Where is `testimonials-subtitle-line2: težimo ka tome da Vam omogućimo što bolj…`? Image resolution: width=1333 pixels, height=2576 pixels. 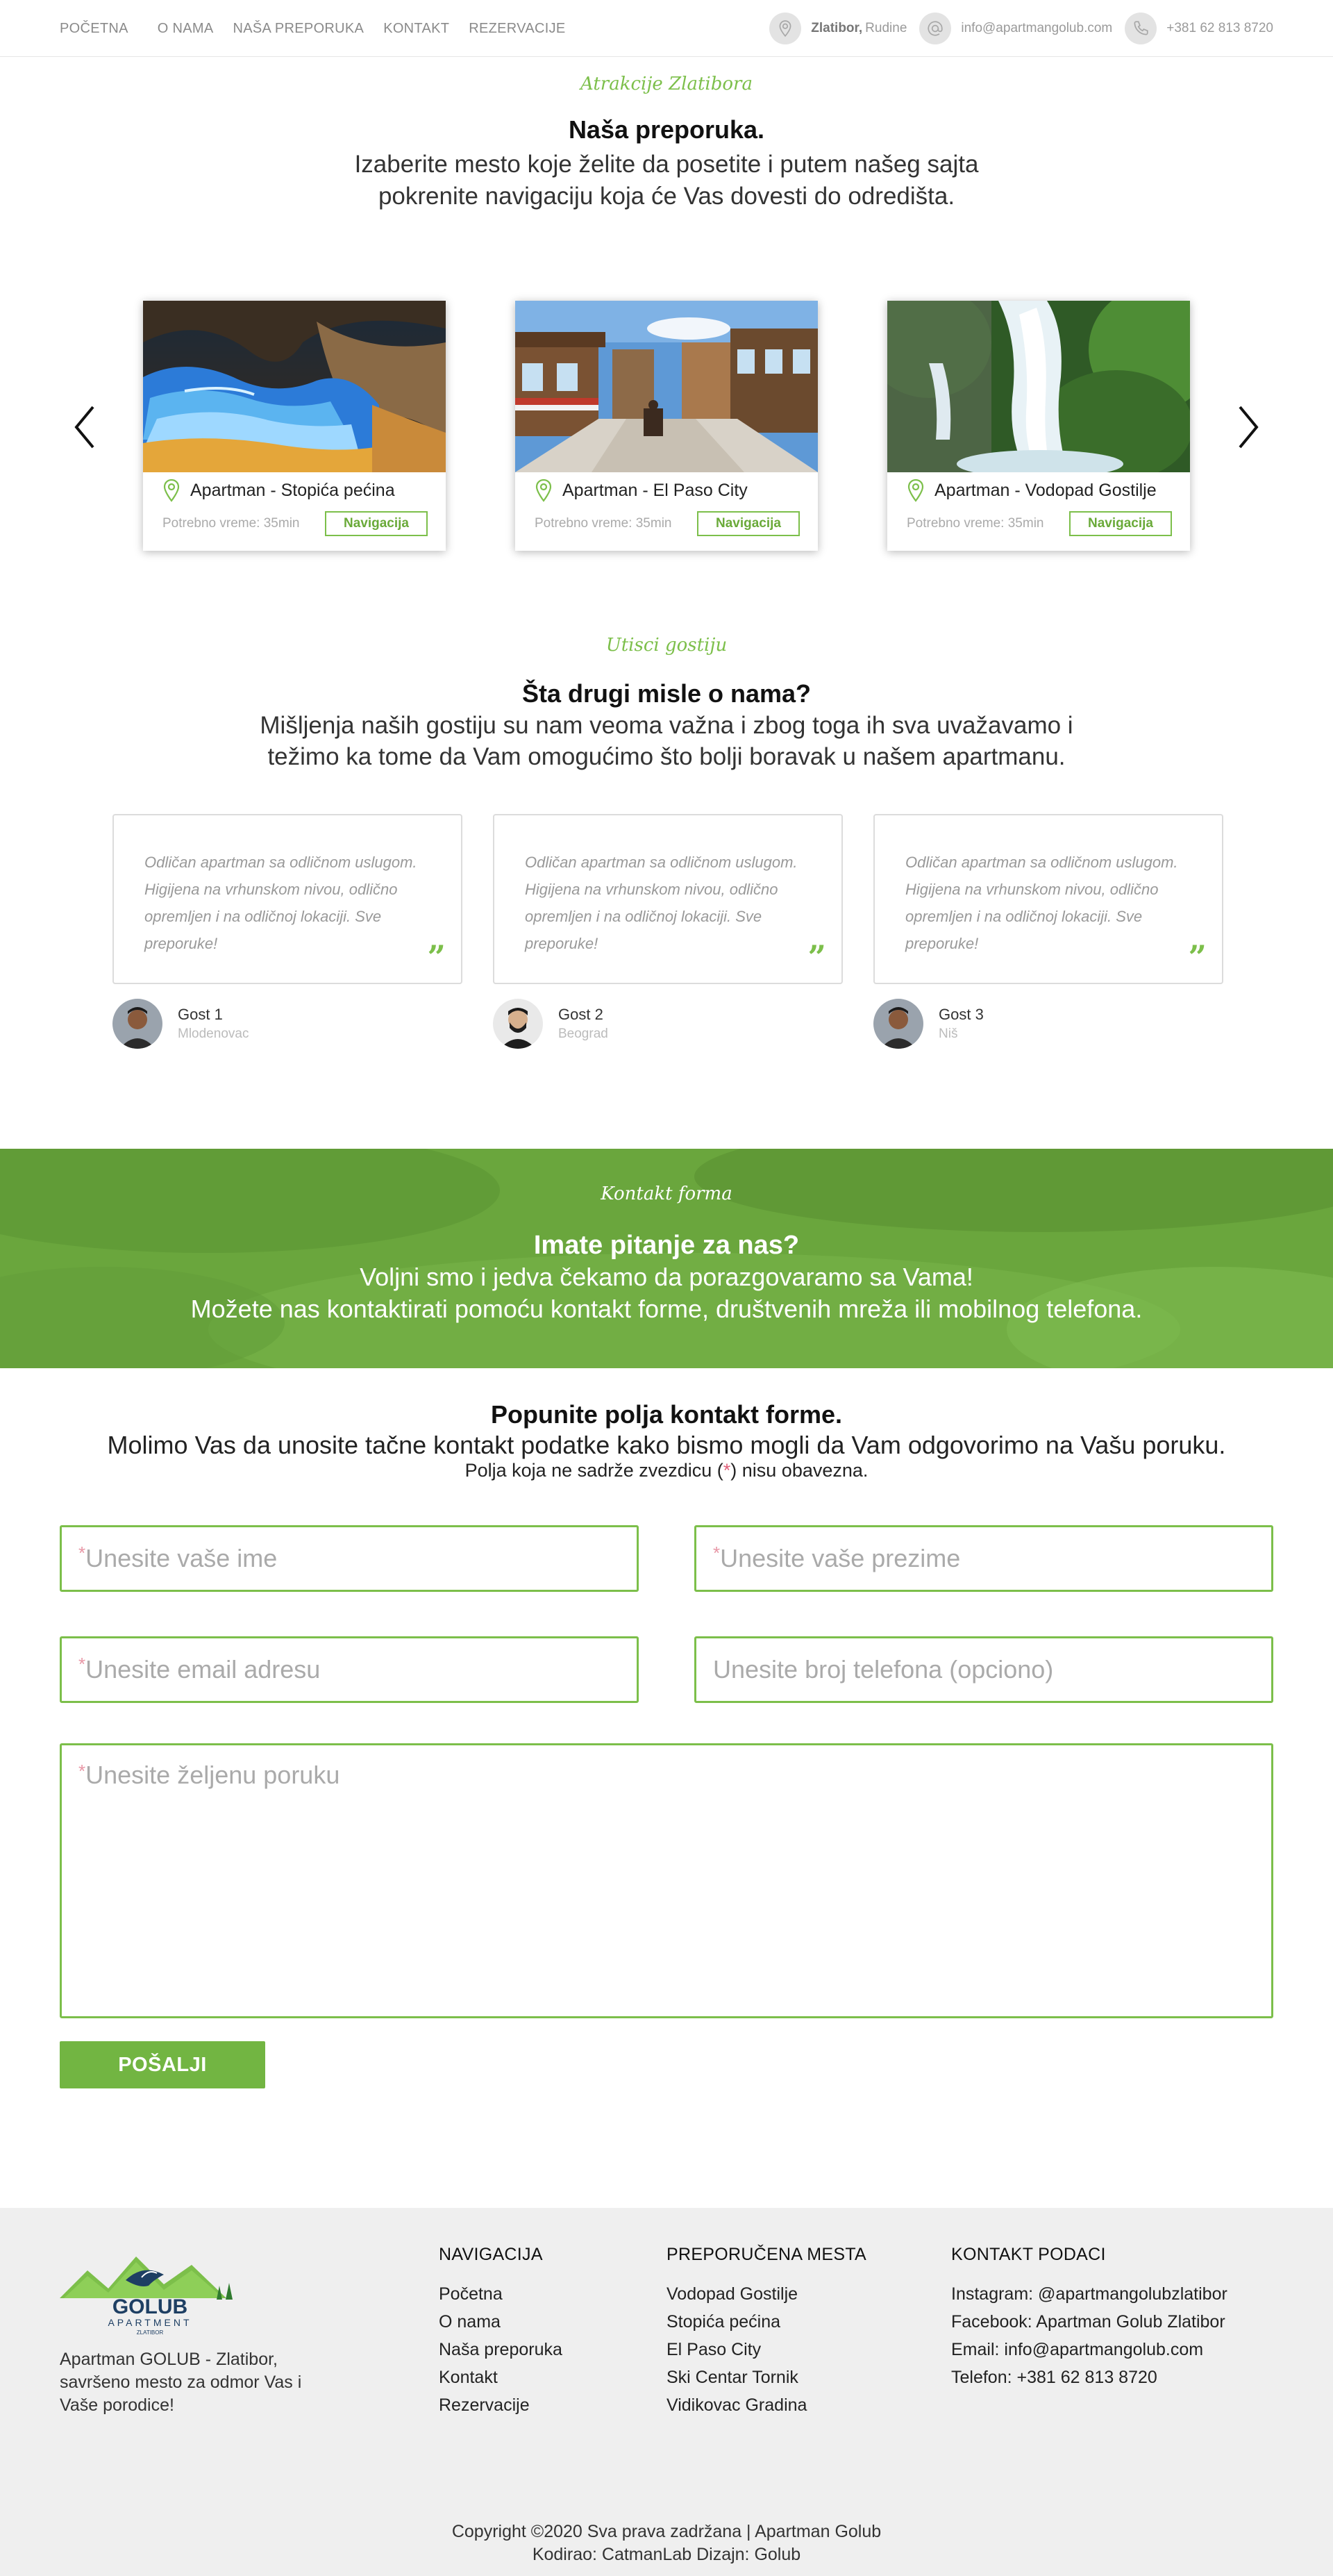 testimonials-subtitle-line2: težimo ka tome da Vam omogućimo što bolj… is located at coordinates (666, 756).